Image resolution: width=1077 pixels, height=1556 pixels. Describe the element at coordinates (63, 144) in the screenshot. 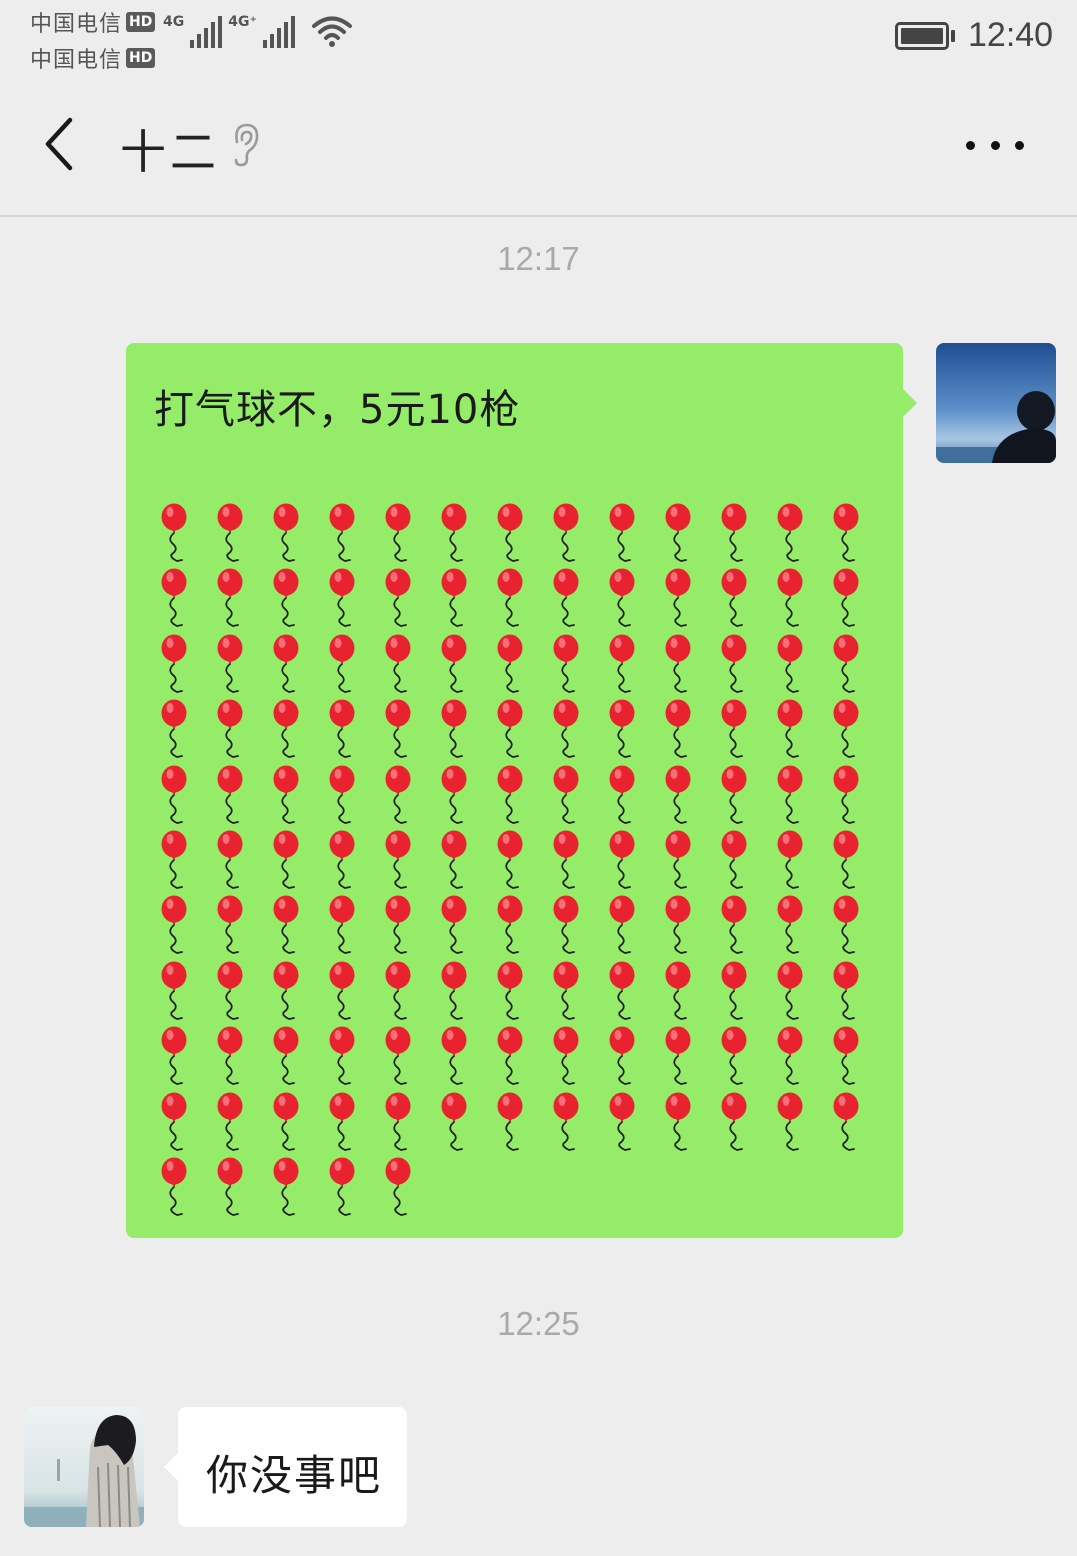

I see `back-arrow-icon` at that location.